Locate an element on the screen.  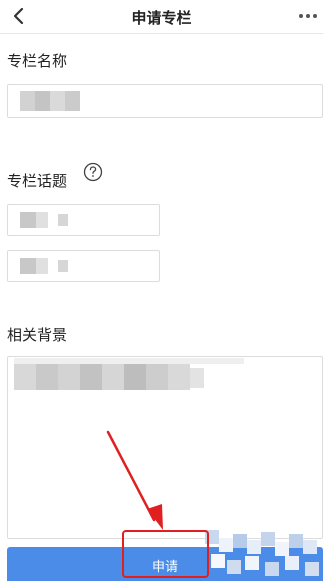
blurred-name-text is located at coordinates (50, 101).